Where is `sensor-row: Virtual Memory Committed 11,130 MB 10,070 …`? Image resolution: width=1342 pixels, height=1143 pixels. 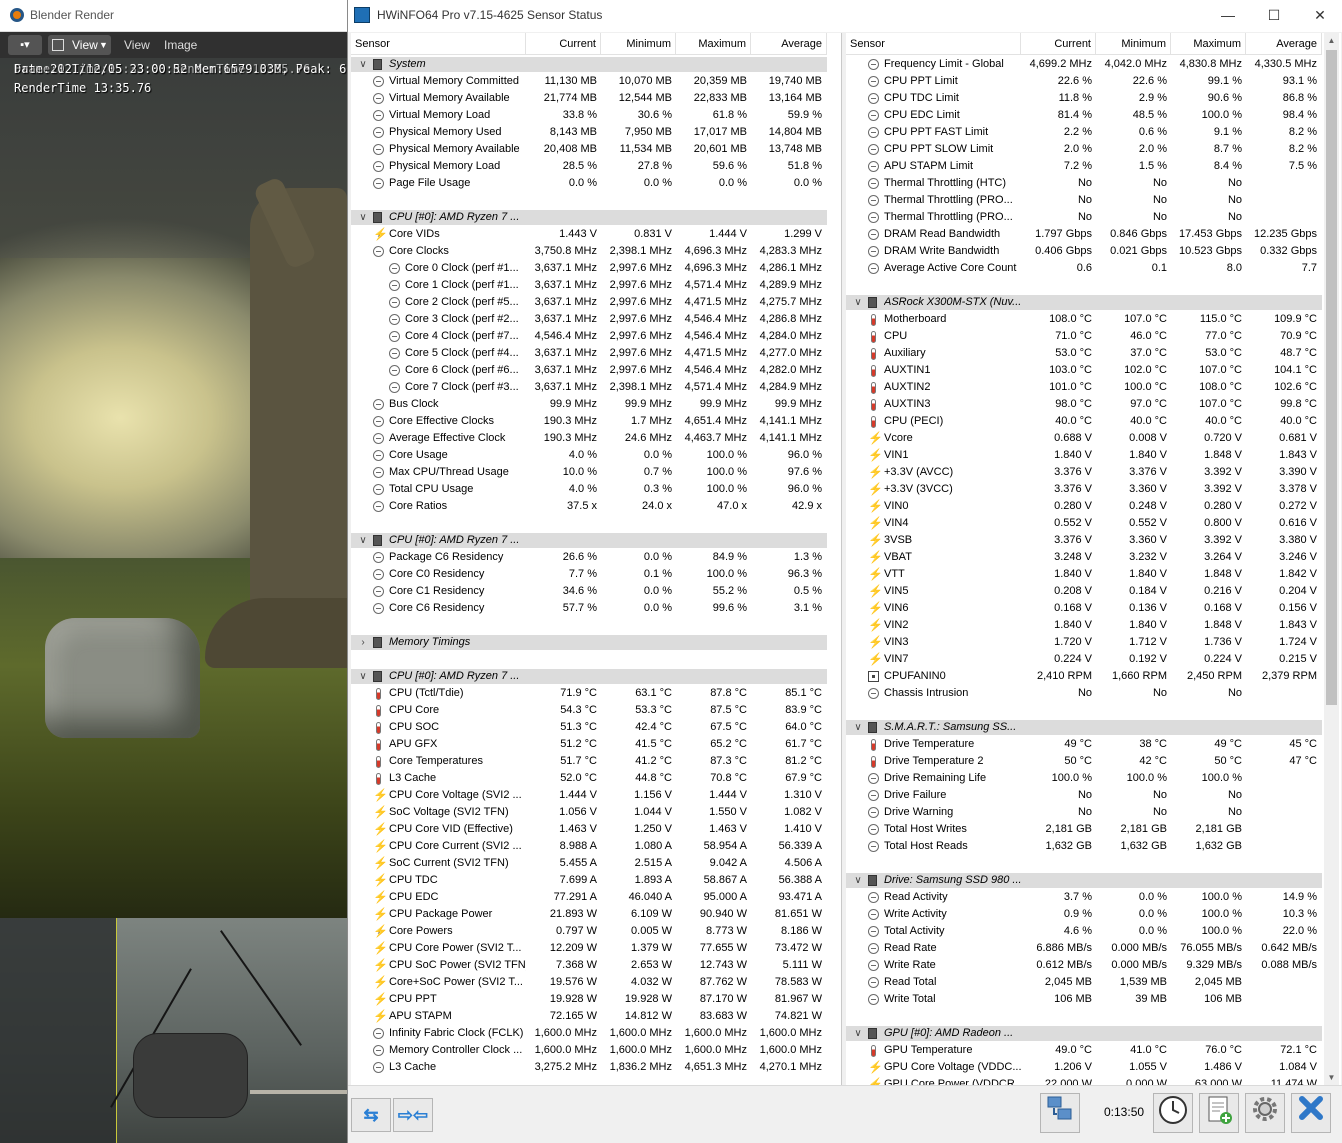 sensor-row: Virtual Memory Committed 11,130 MB 10,070 … is located at coordinates (589, 81).